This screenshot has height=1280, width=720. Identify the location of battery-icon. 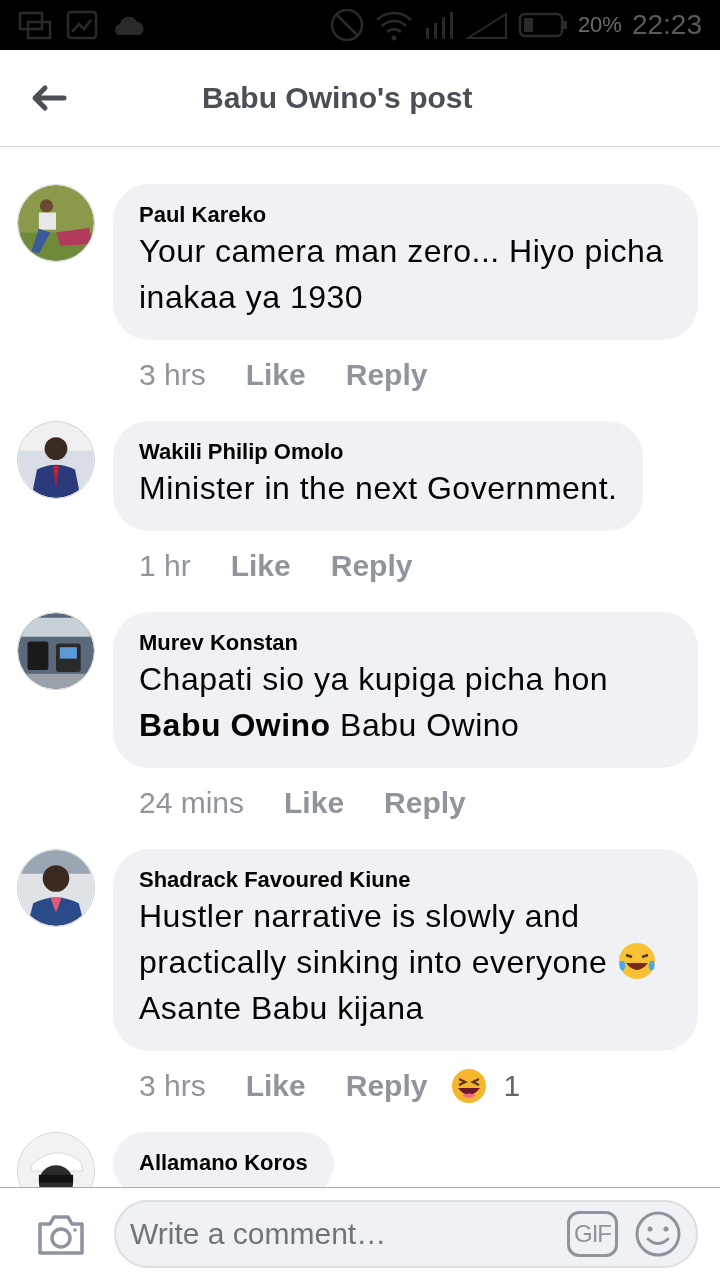
(542, 25).